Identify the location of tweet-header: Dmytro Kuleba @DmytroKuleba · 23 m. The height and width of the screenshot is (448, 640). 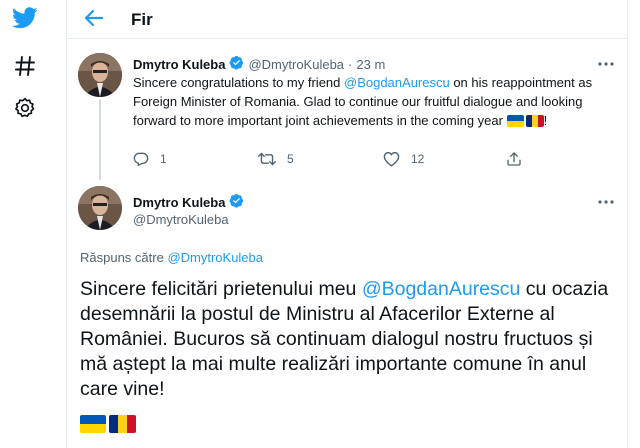
(259, 64).